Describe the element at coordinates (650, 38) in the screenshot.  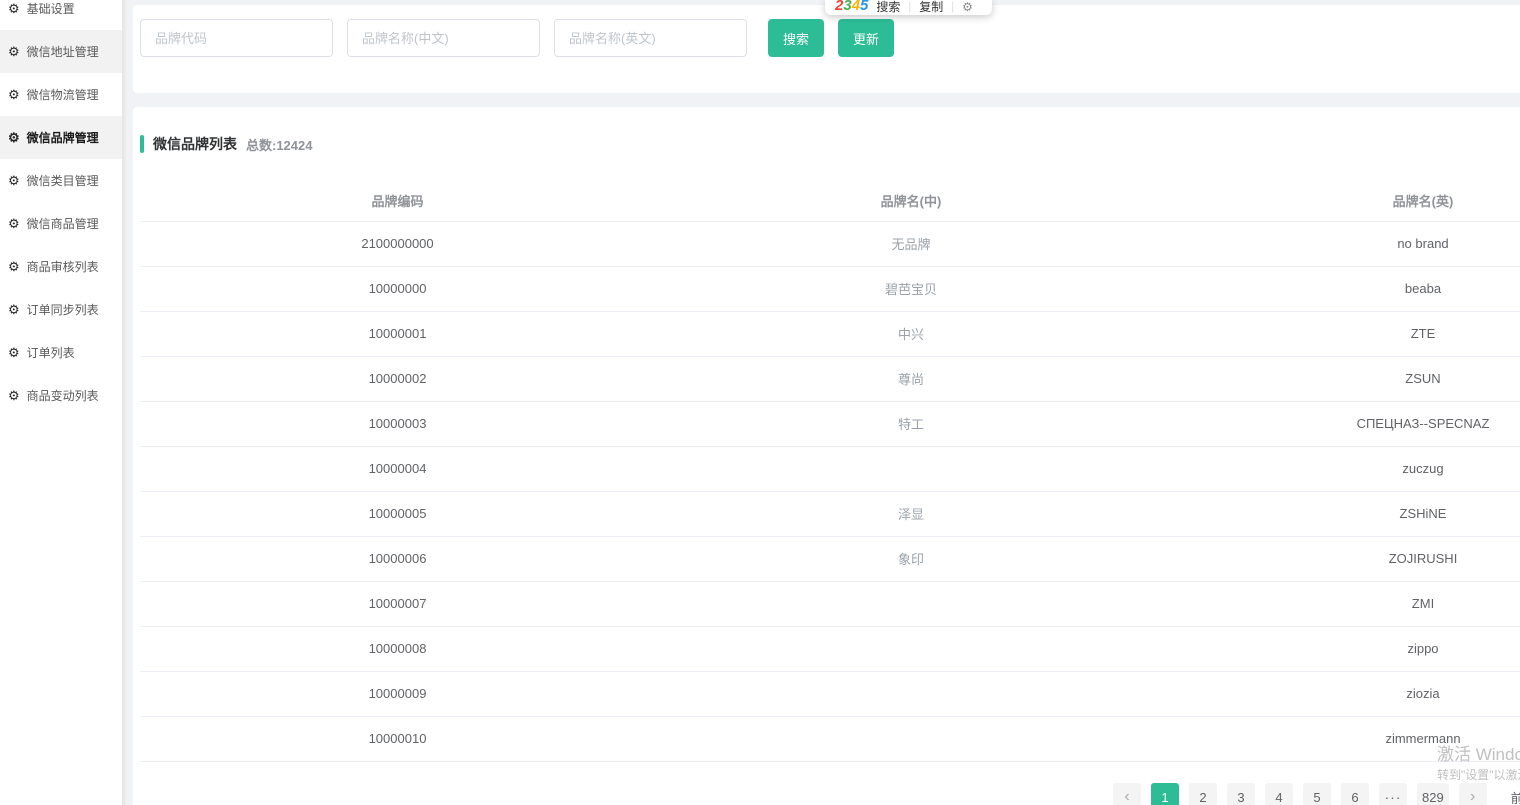
I see `brand-name-en-input` at that location.